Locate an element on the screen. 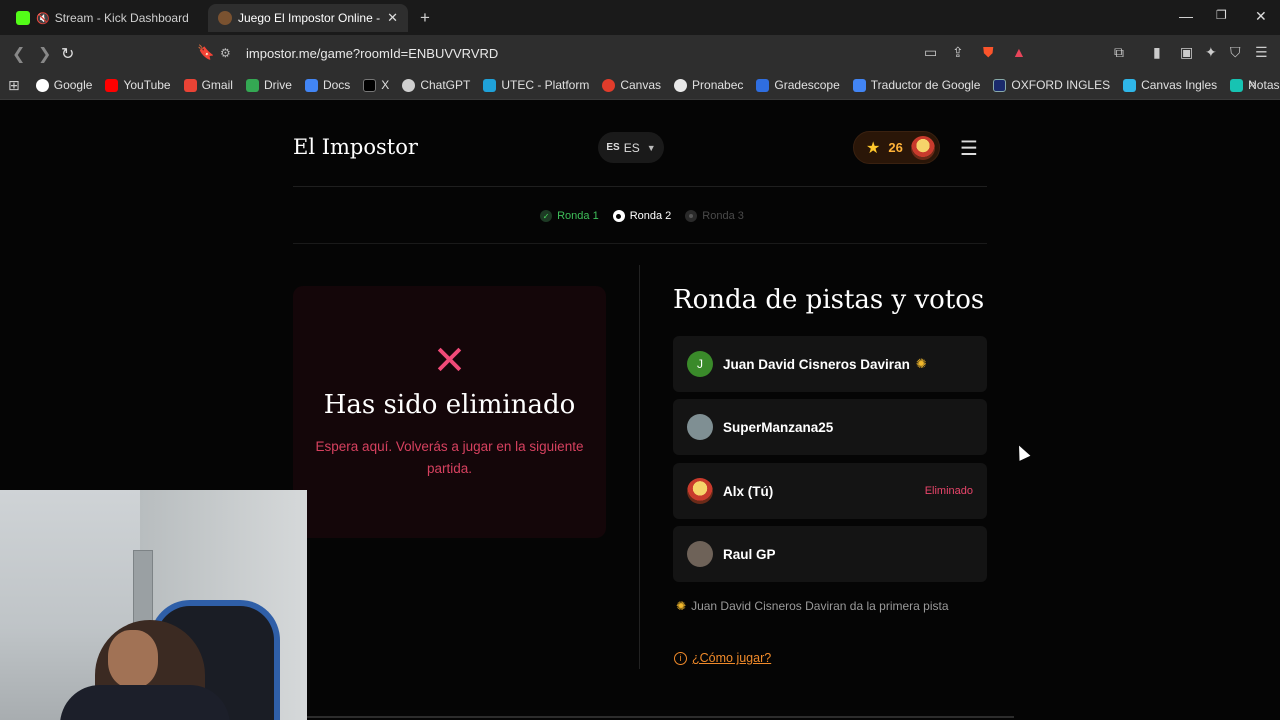 This screenshot has height=720, width=1280. muted-icon: 🔇 is located at coordinates (43, 18).